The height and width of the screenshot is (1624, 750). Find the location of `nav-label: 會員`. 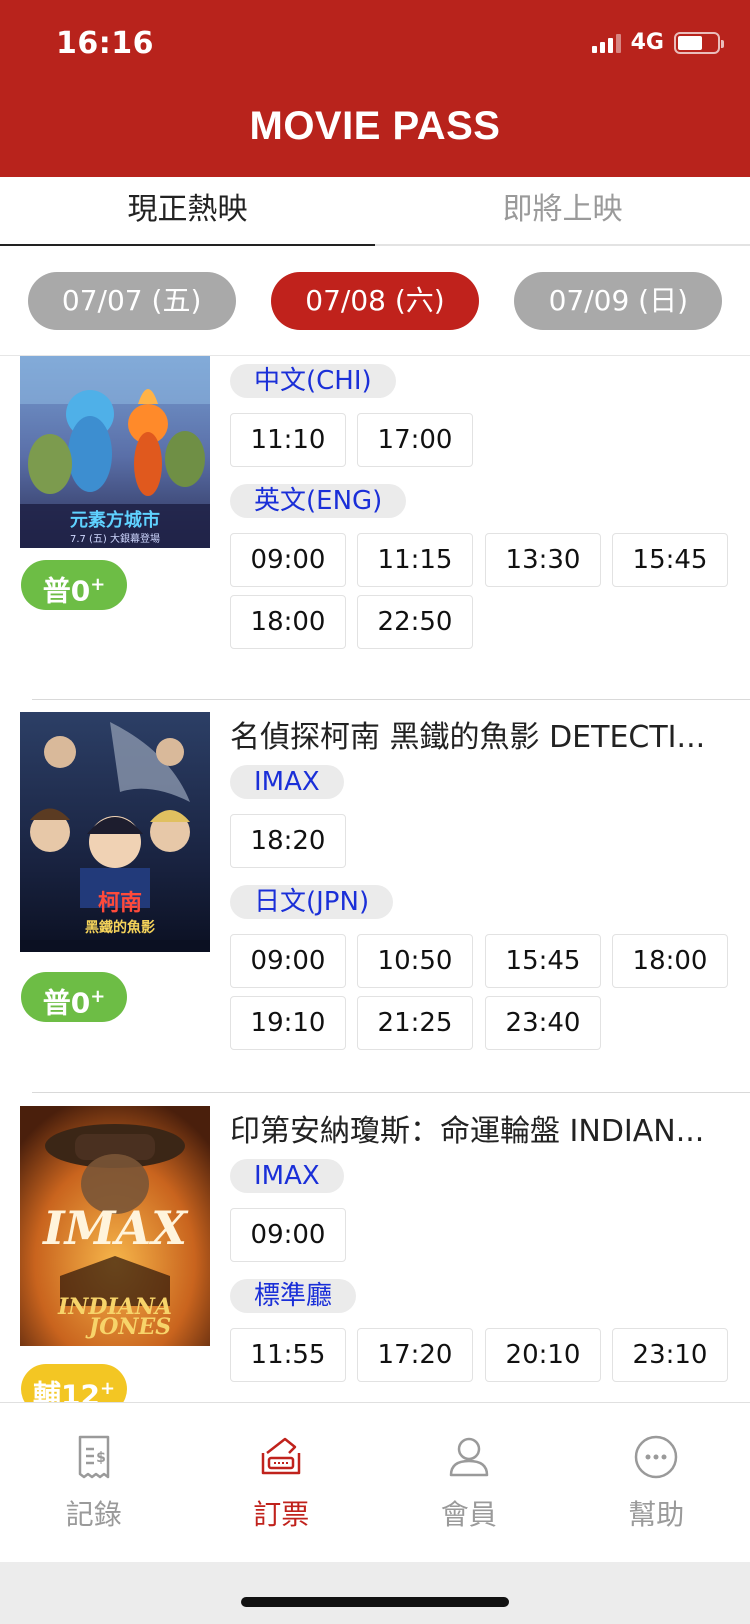

nav-label: 會員 is located at coordinates (468, 1514).